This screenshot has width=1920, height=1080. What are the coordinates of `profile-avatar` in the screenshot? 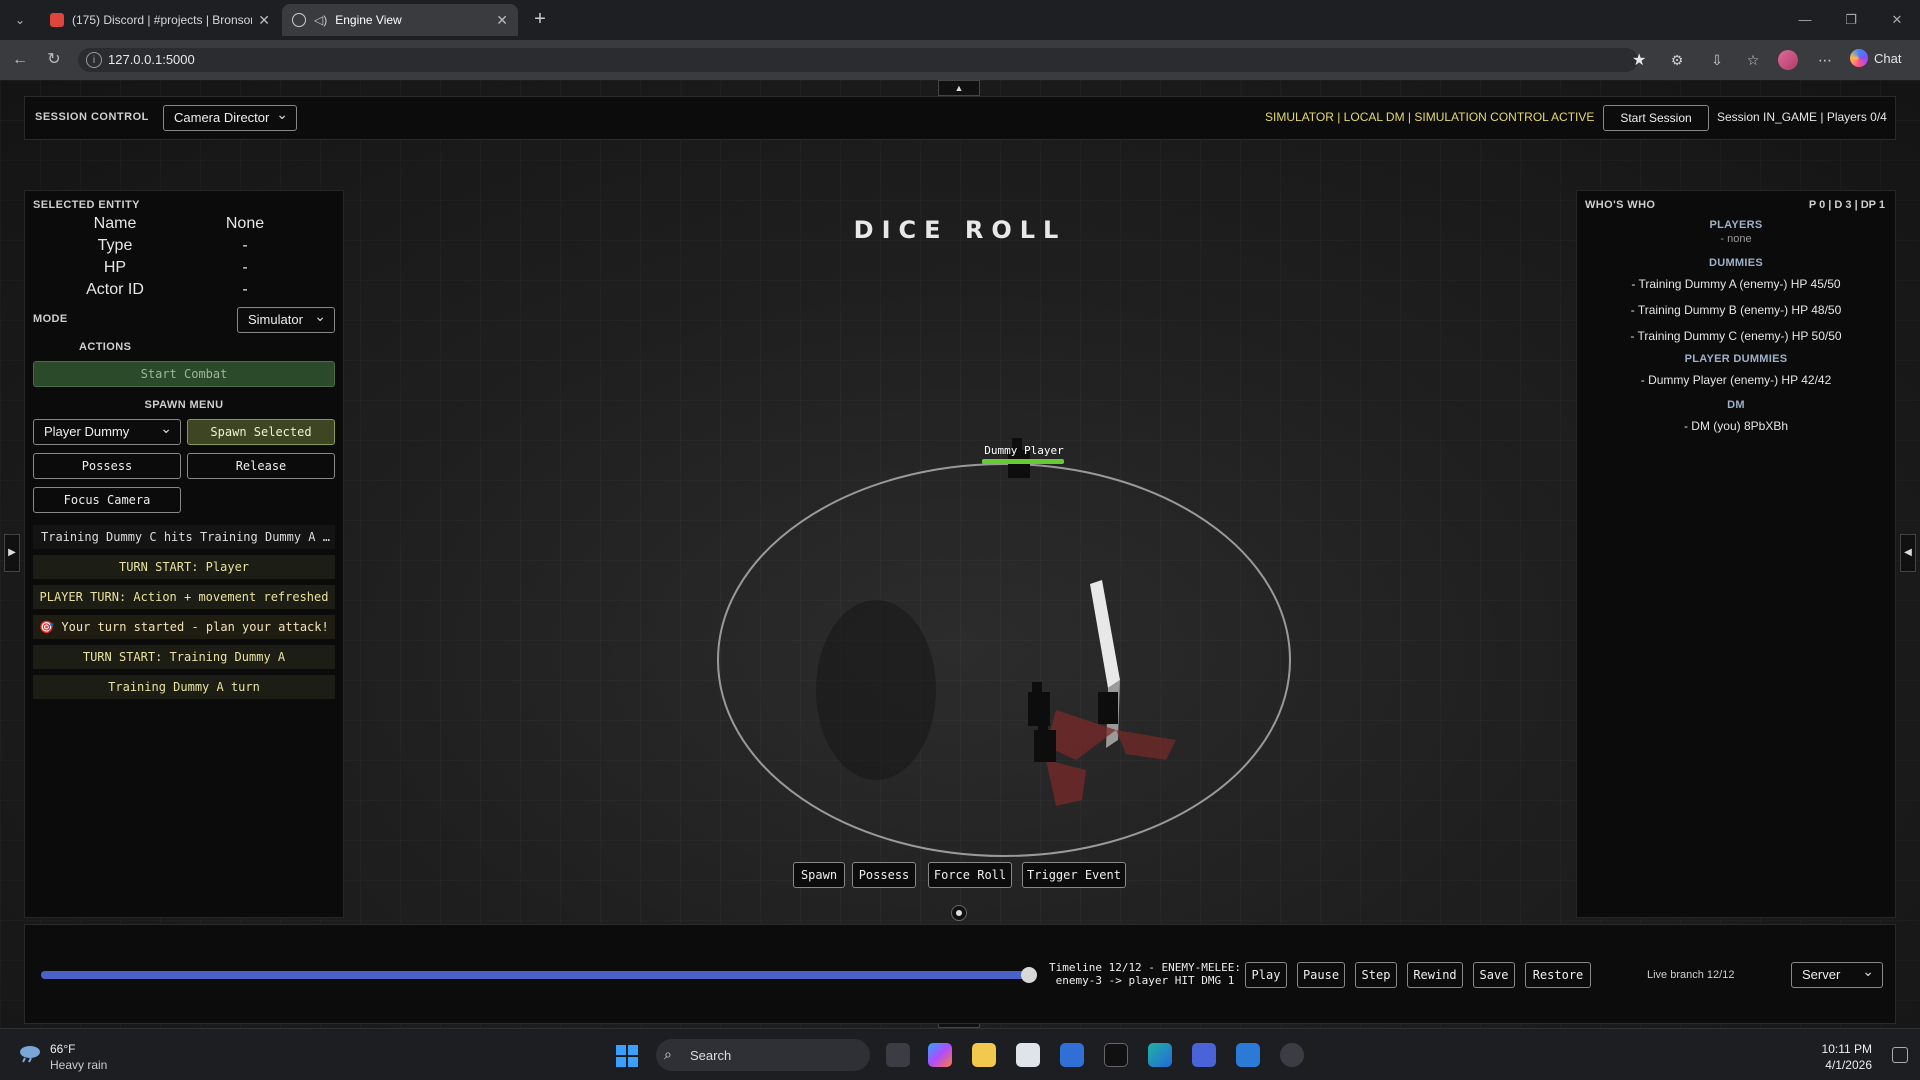 It's located at (1788, 60).